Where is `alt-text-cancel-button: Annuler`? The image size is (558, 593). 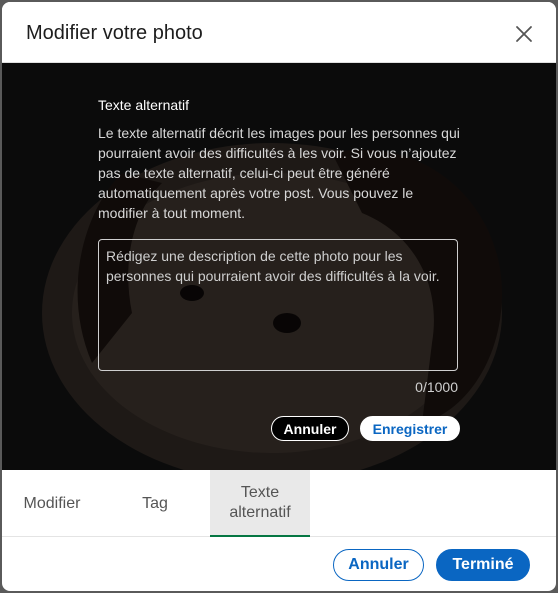
alt-text-cancel-button: Annuler is located at coordinates (310, 428).